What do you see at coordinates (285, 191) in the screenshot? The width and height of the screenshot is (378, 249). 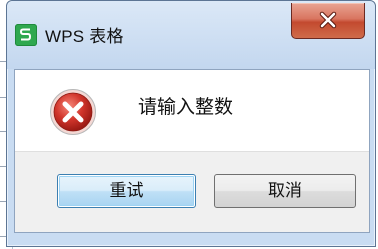 I see `cancel-button: 取消` at bounding box center [285, 191].